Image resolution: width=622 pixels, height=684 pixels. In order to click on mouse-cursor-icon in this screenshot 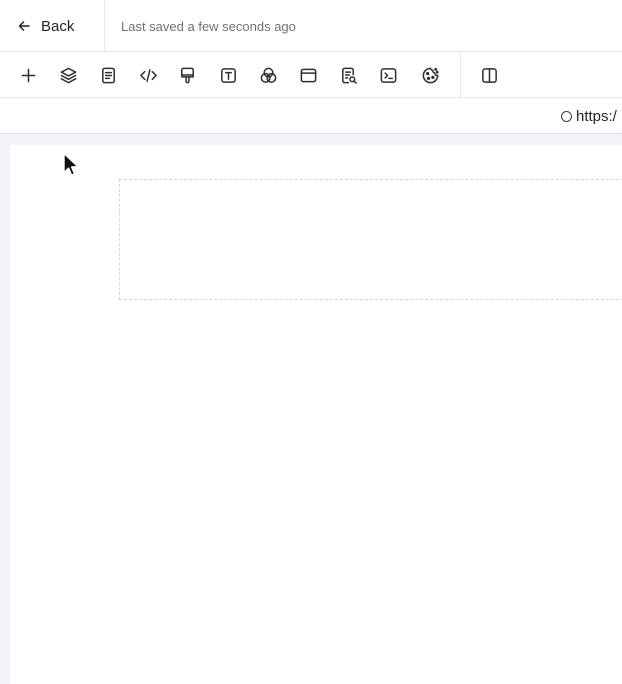, I will do `click(71, 164)`.